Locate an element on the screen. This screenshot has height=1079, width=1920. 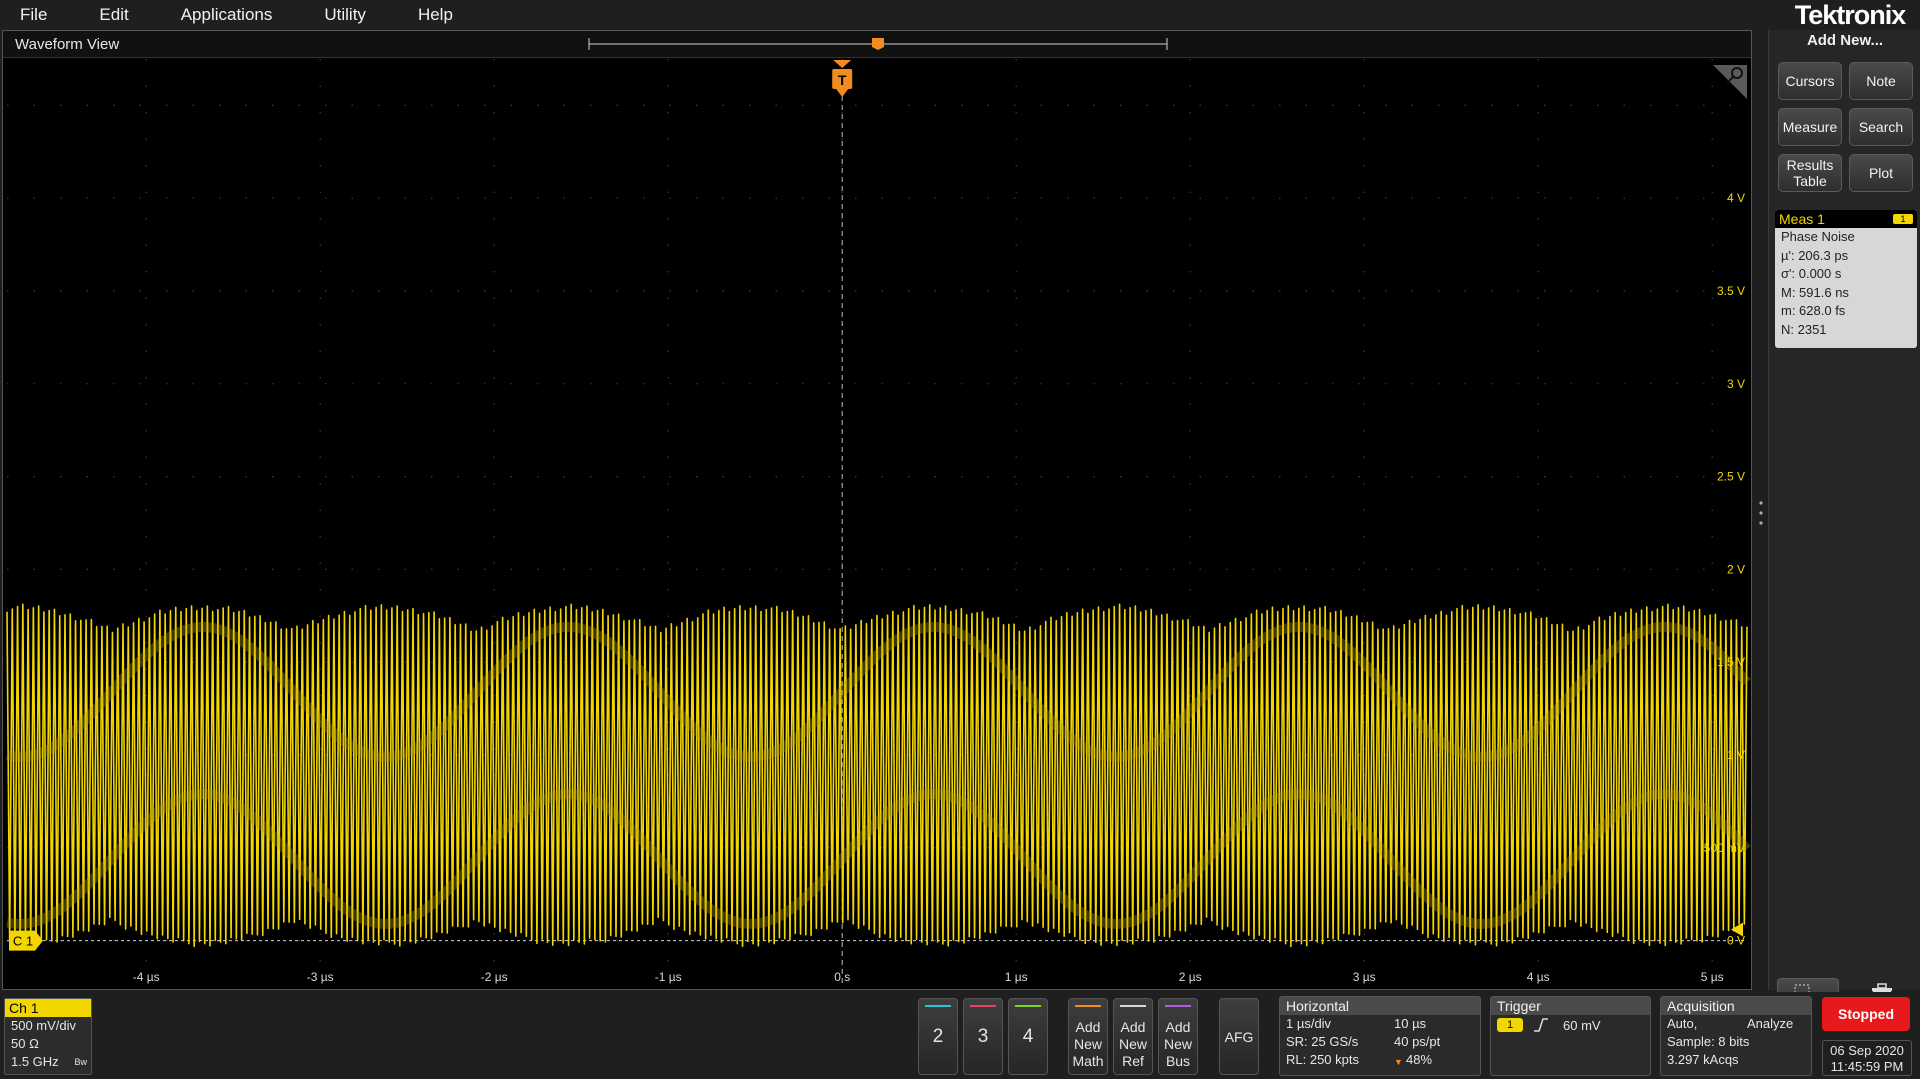
meas-1-title: Meas 1 is located at coordinates (1802, 219).